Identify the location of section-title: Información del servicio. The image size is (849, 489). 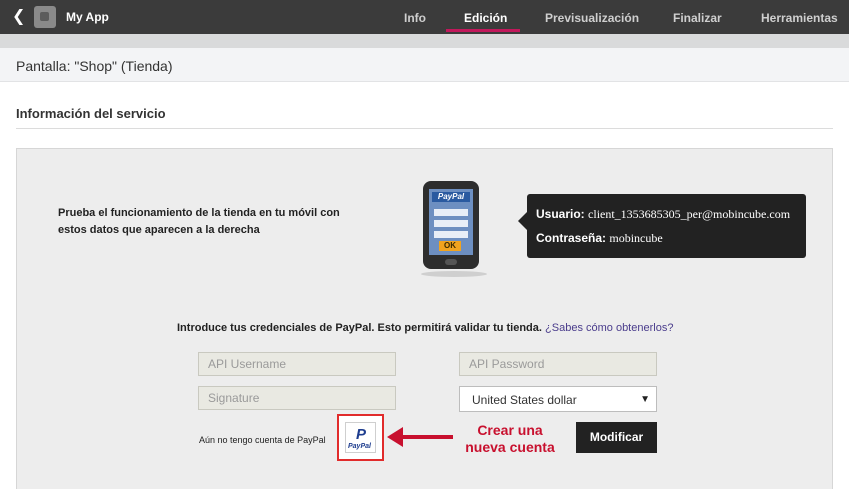
(91, 113).